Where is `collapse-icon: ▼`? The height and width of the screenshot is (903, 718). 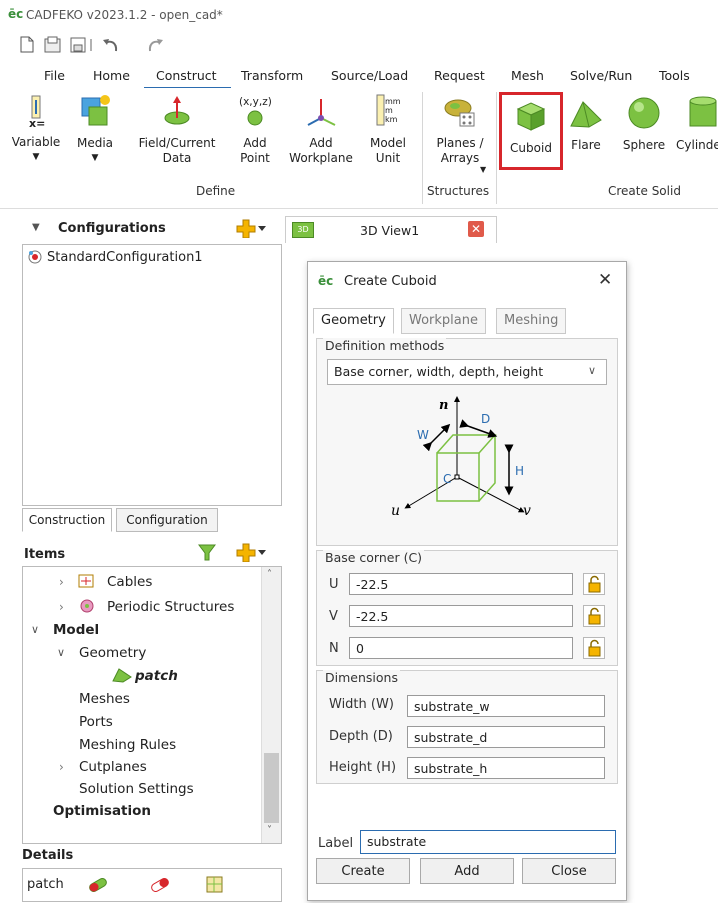 collapse-icon: ▼ is located at coordinates (36, 227).